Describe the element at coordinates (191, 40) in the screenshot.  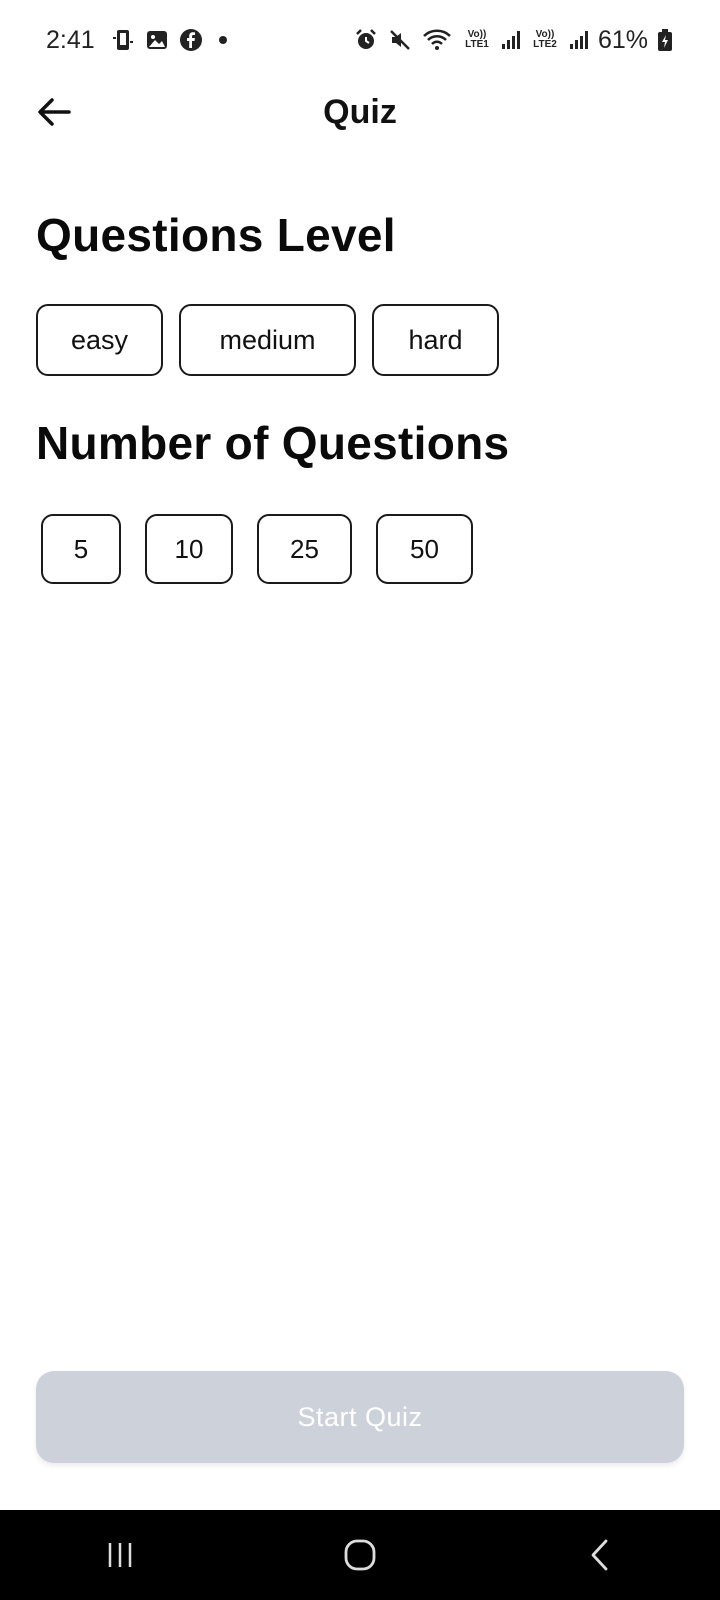
I see `facebook-icon` at that location.